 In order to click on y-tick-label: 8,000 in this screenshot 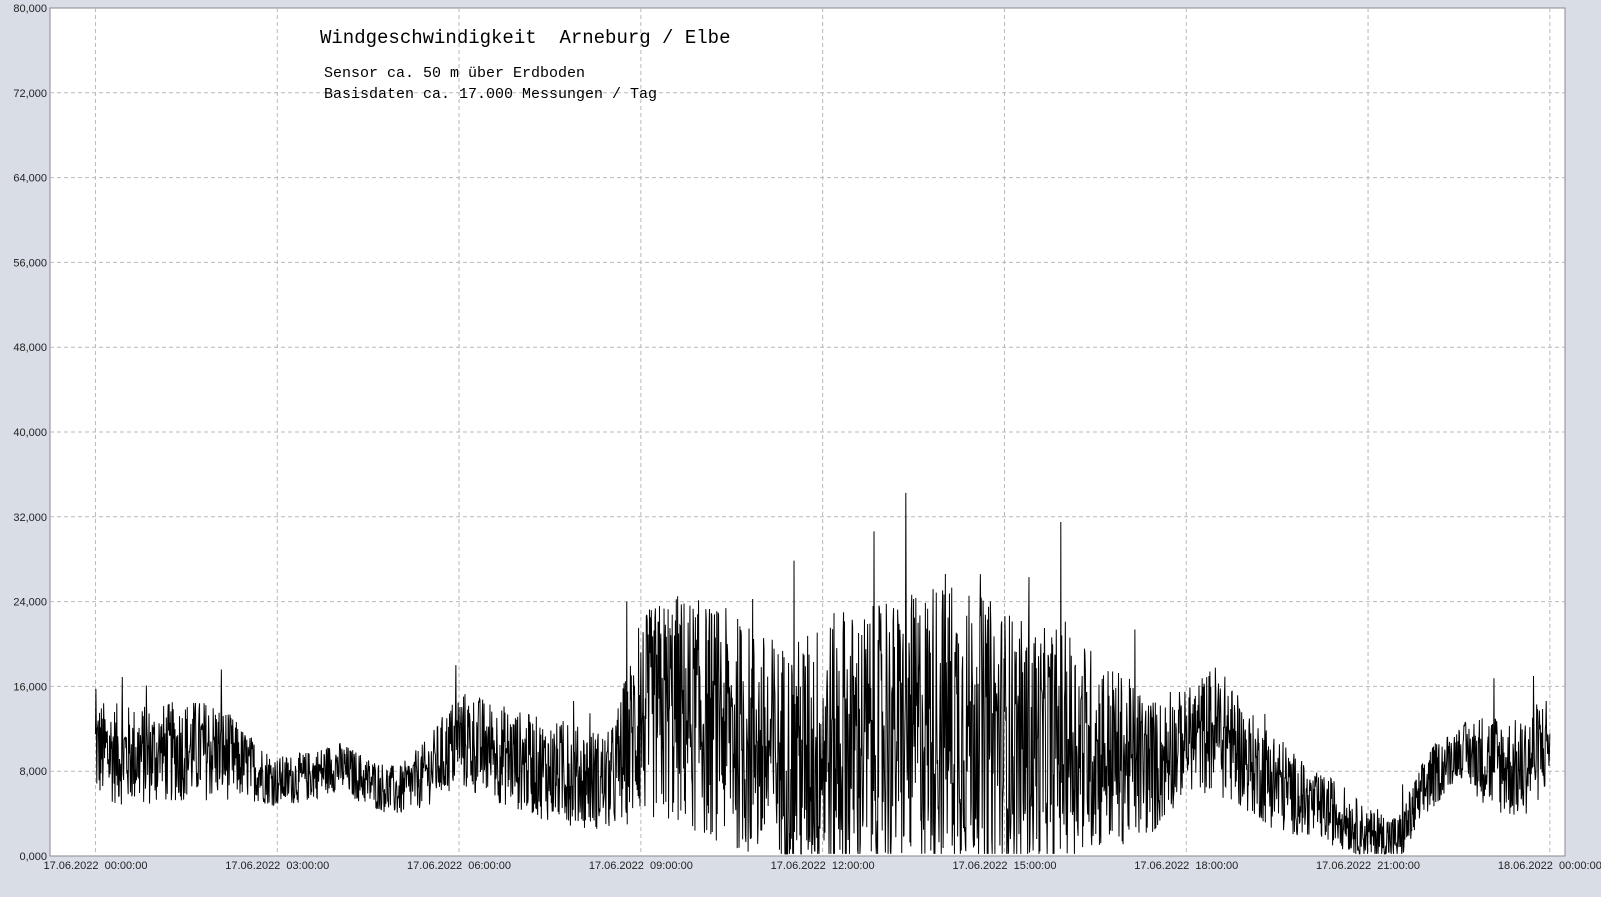, I will do `click(33, 772)`.